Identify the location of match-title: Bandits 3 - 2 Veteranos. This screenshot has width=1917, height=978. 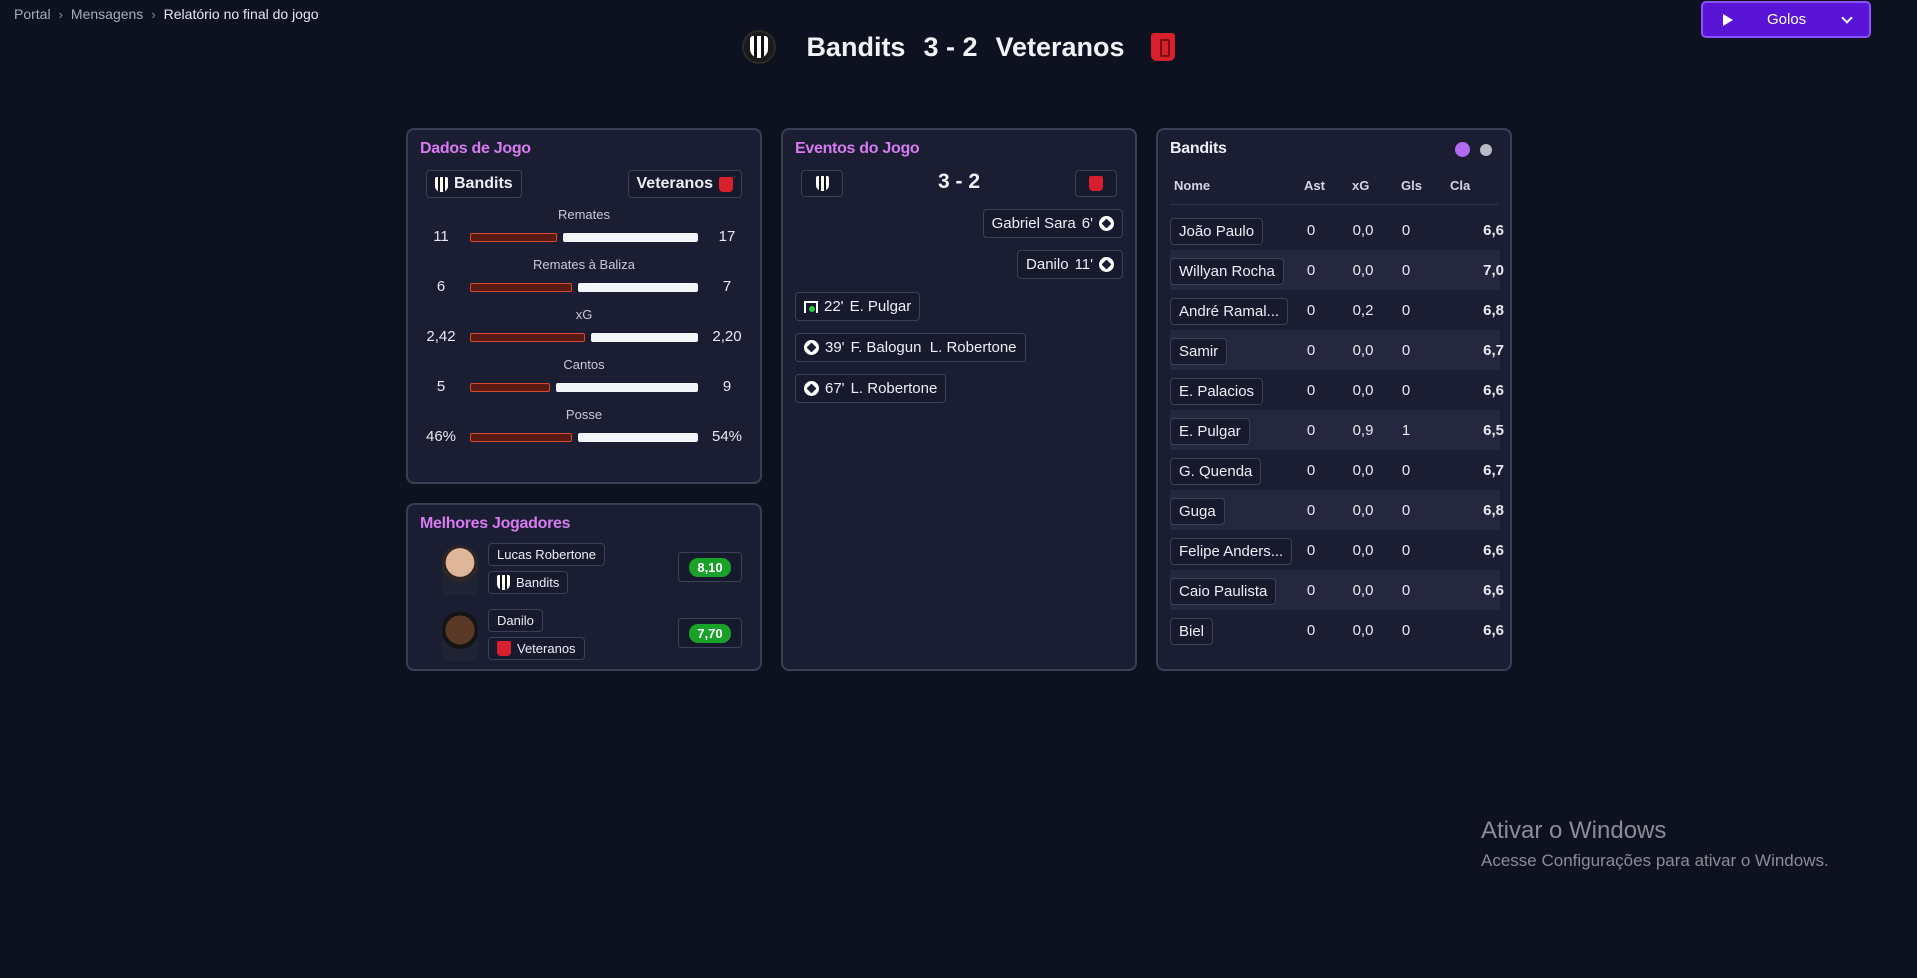
(965, 47).